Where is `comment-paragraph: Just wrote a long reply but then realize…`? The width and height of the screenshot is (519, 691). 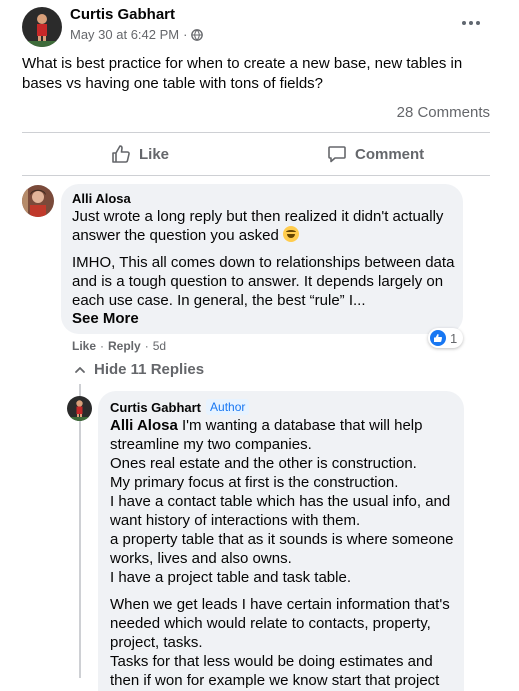
comment-paragraph: Just wrote a long reply but then realize… is located at coordinates (264, 226).